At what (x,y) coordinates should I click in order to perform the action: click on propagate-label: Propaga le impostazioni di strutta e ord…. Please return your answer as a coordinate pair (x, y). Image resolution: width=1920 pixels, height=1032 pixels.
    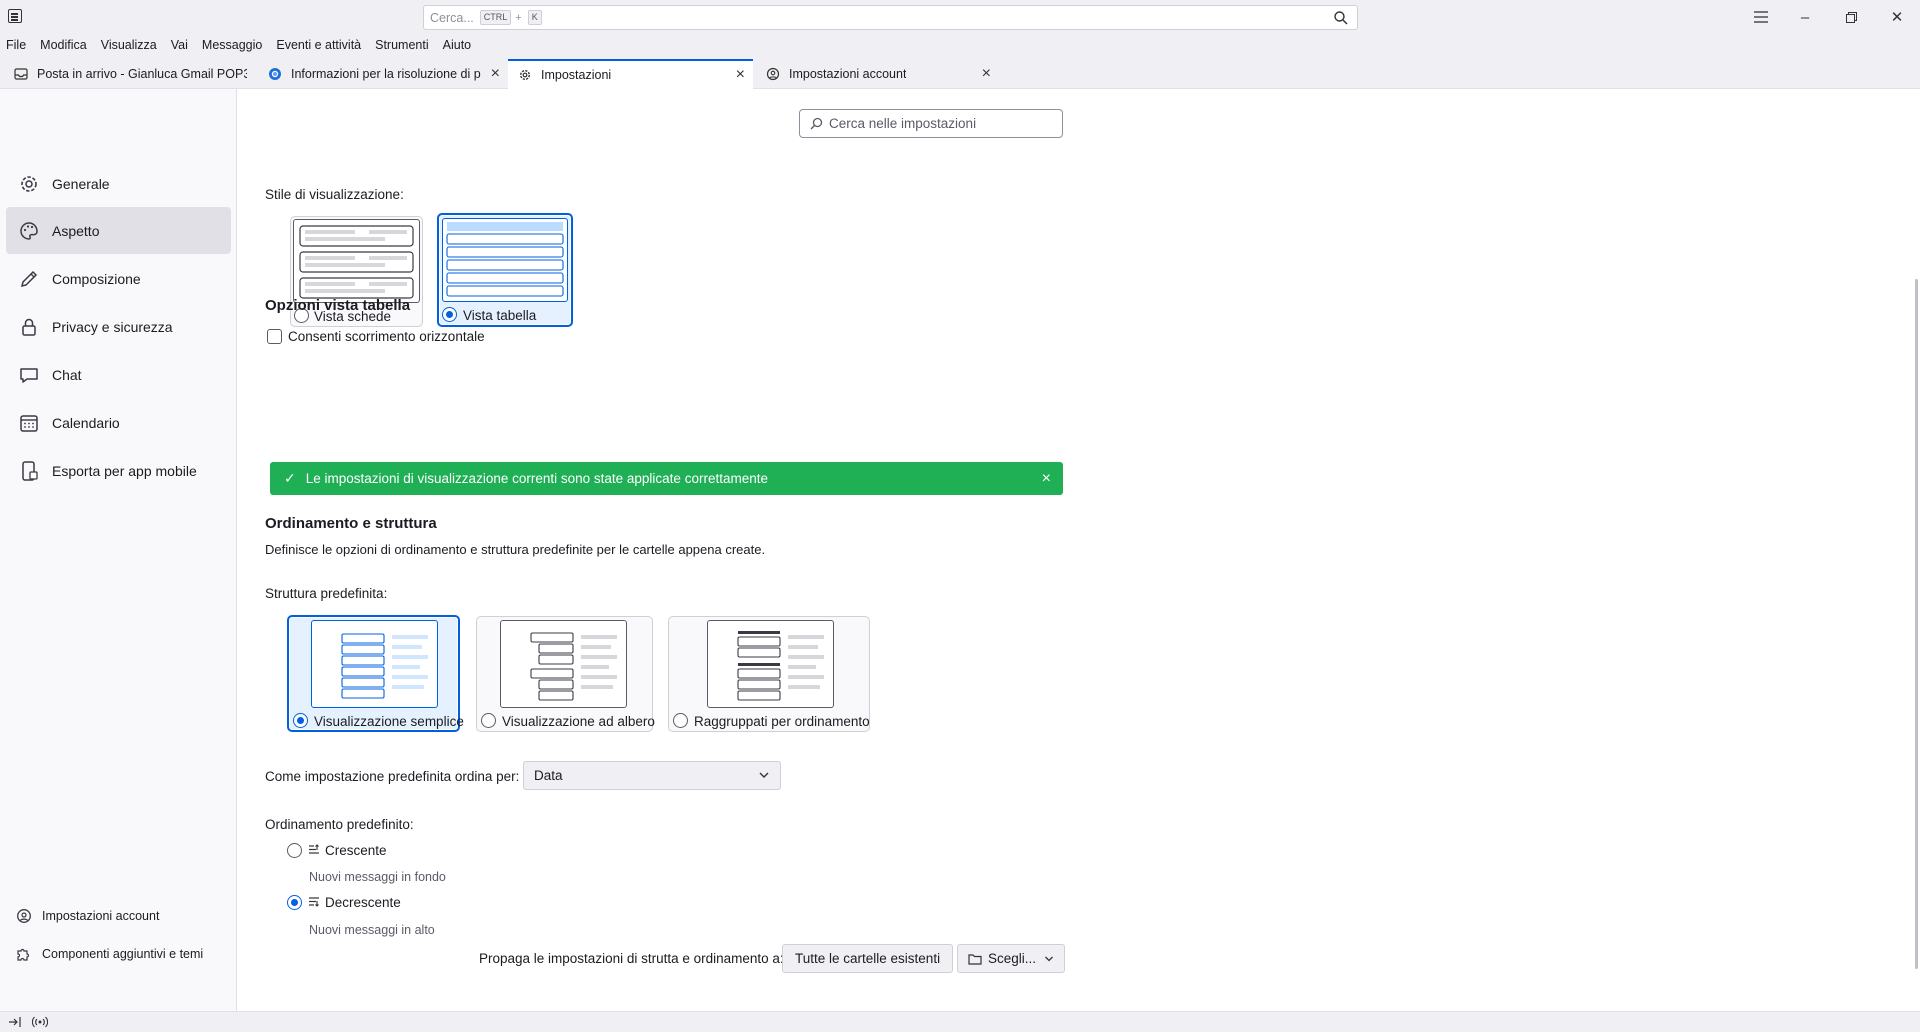
    Looking at the image, I should click on (631, 958).